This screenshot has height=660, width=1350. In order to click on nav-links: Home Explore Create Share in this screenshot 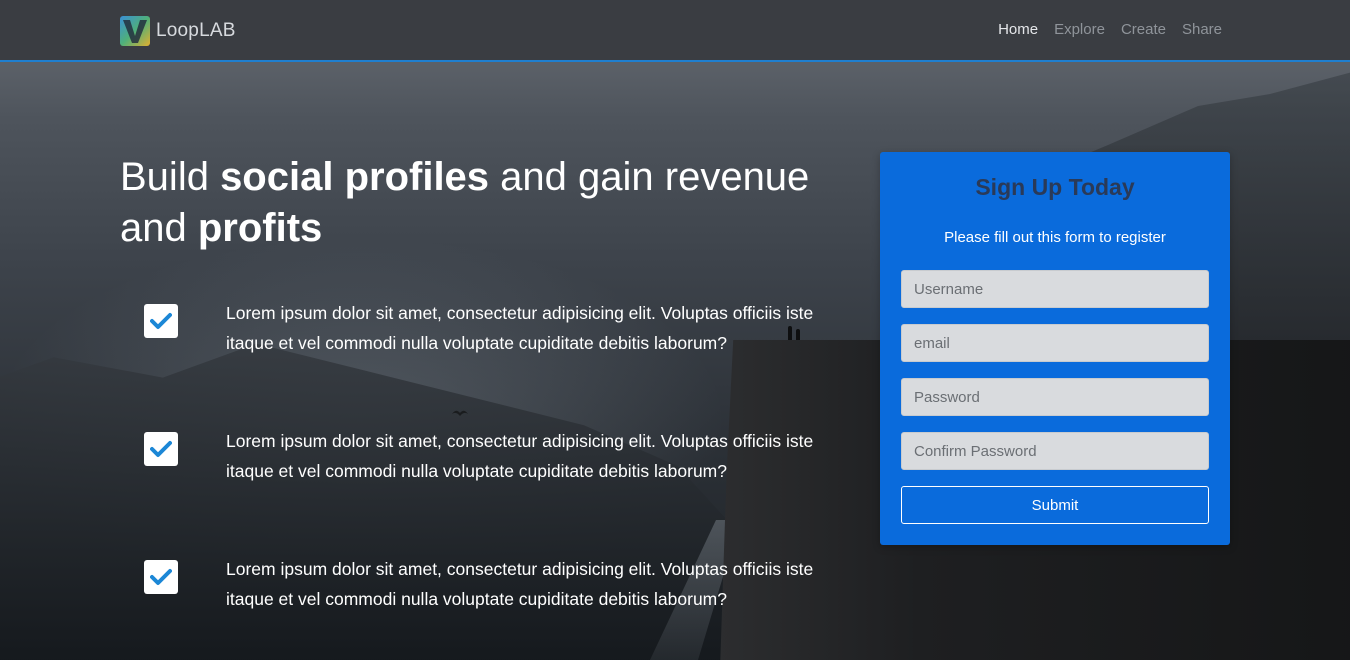, I will do `click(1110, 29)`.